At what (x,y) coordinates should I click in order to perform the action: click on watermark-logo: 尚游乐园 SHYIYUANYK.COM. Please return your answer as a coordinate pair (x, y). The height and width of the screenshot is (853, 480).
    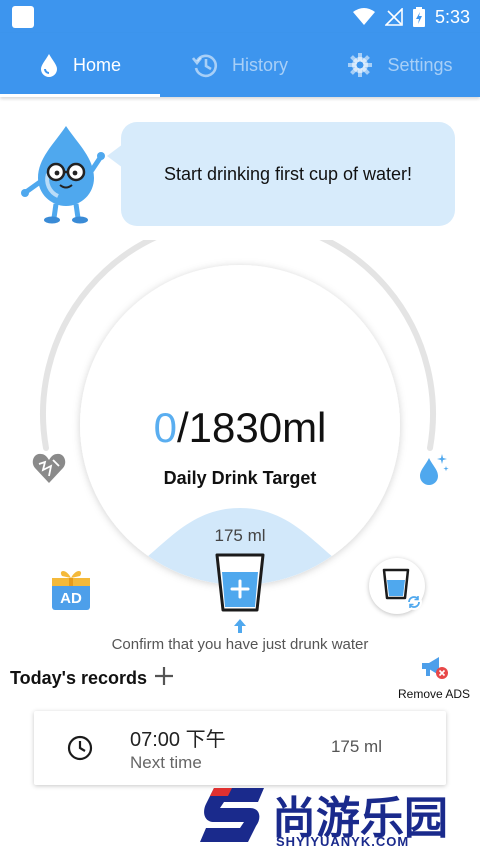
    Looking at the image, I should click on (339, 816).